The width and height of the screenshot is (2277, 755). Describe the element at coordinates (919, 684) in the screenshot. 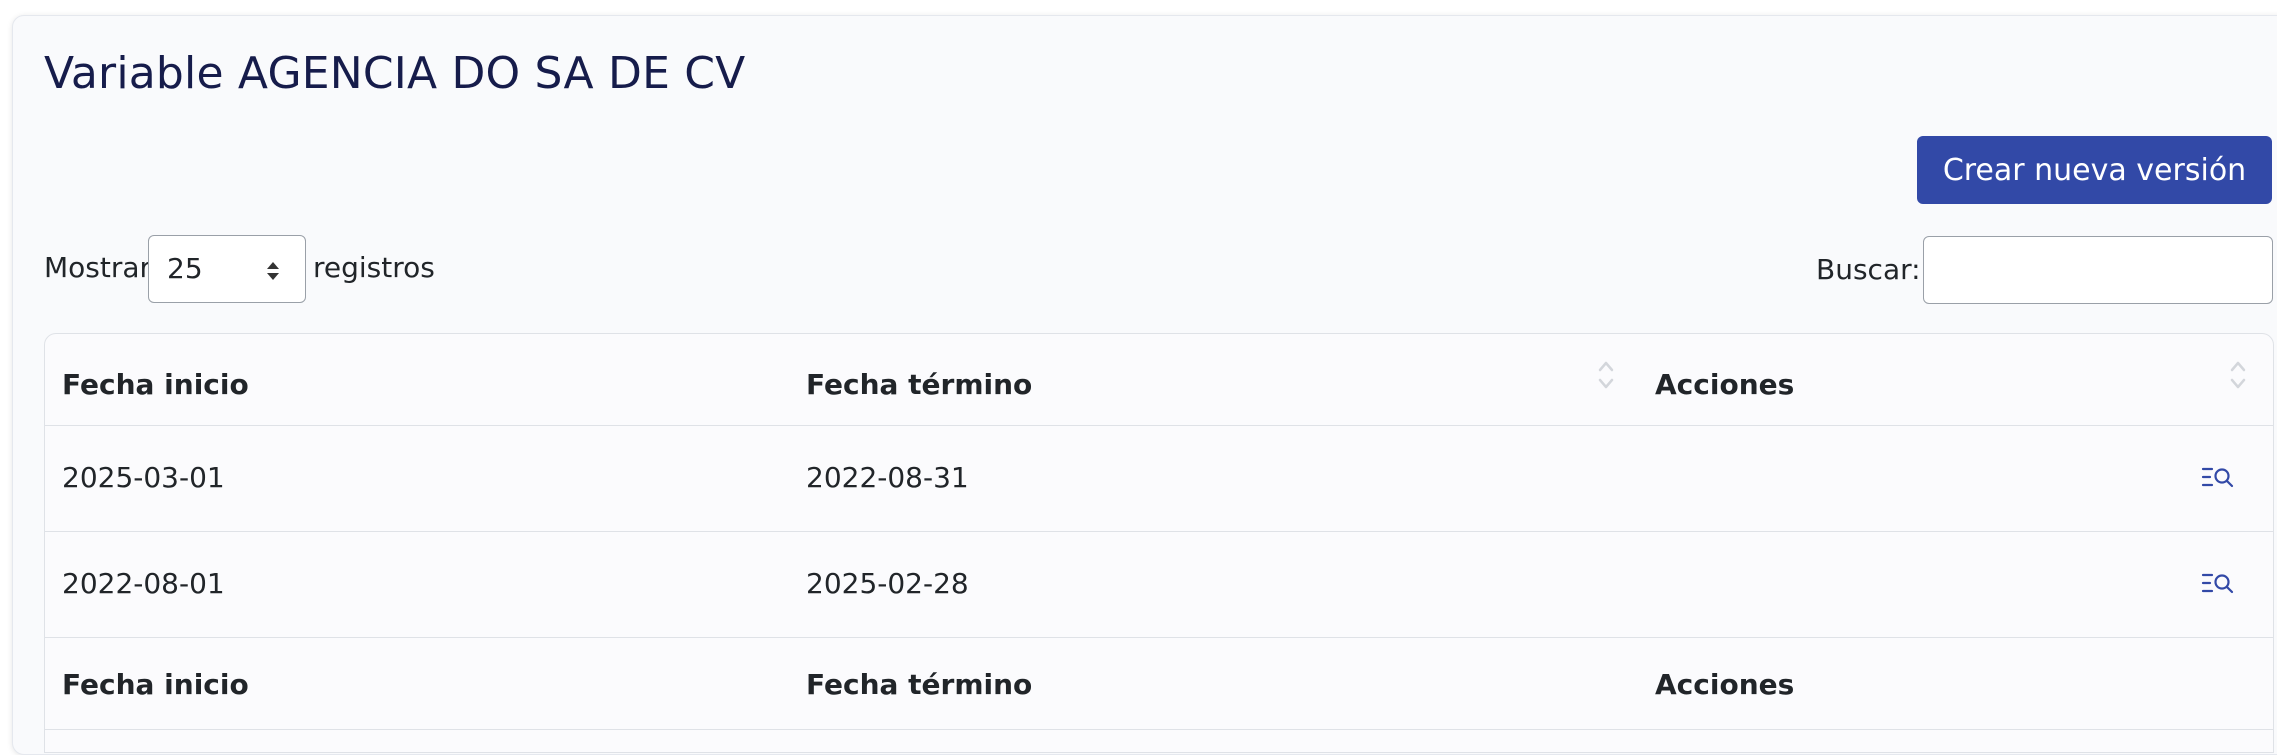

I see `footer-header-fecha-termino: Fecha término` at that location.